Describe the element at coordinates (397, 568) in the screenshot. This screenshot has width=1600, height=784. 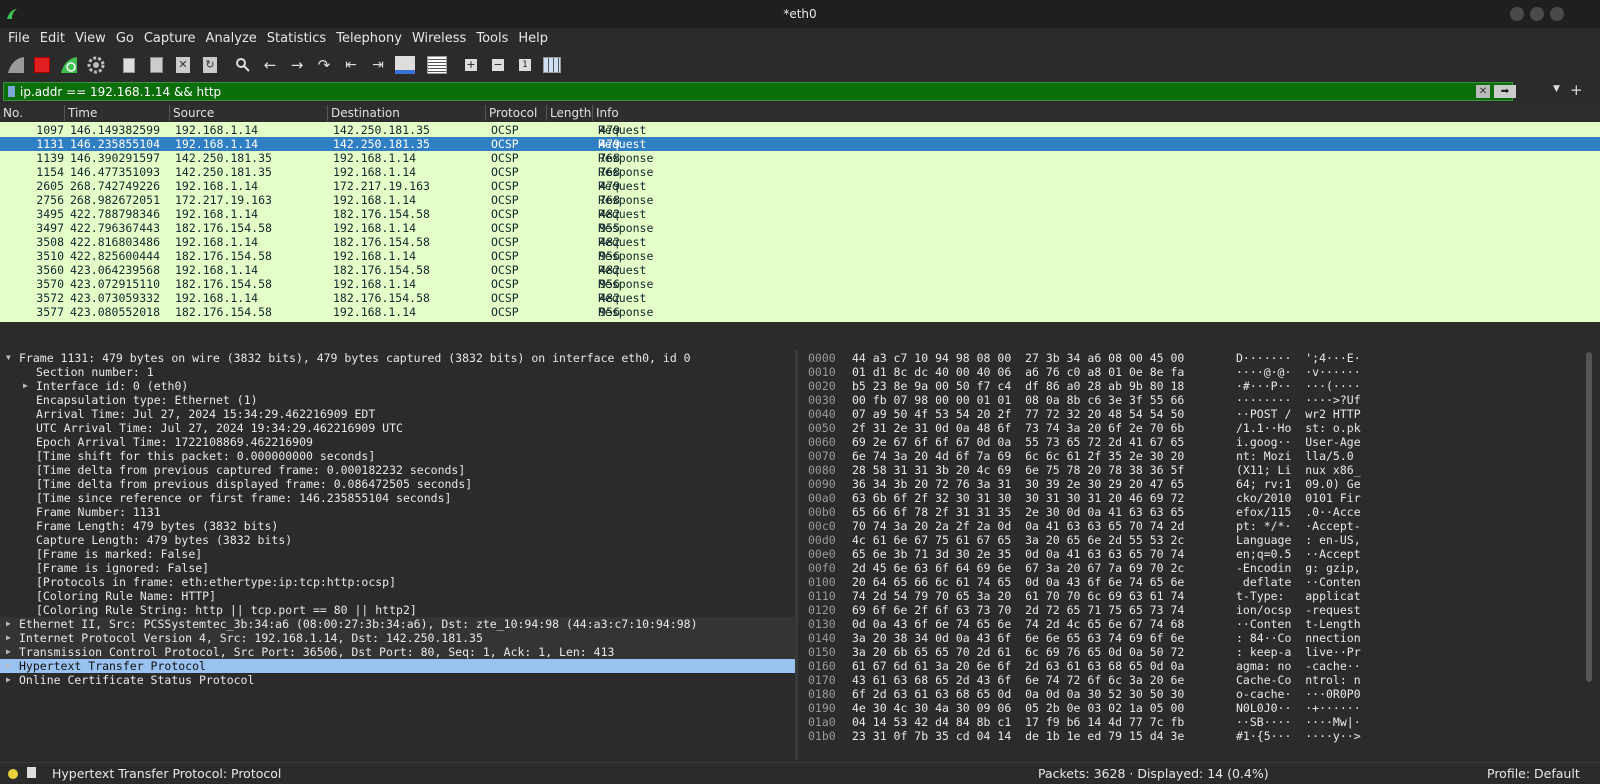
I see `detail-tree-item: [Frame is ignored: False]` at that location.